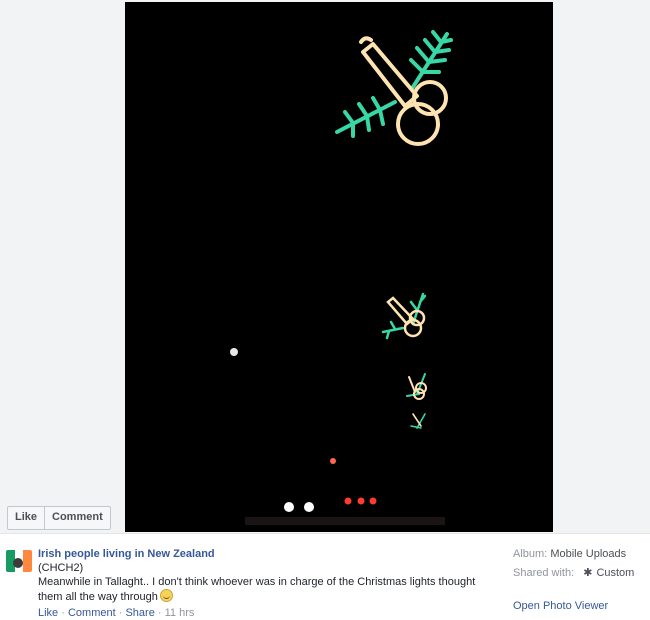  What do you see at coordinates (289, 507) in the screenshot?
I see `car-headlight-left` at bounding box center [289, 507].